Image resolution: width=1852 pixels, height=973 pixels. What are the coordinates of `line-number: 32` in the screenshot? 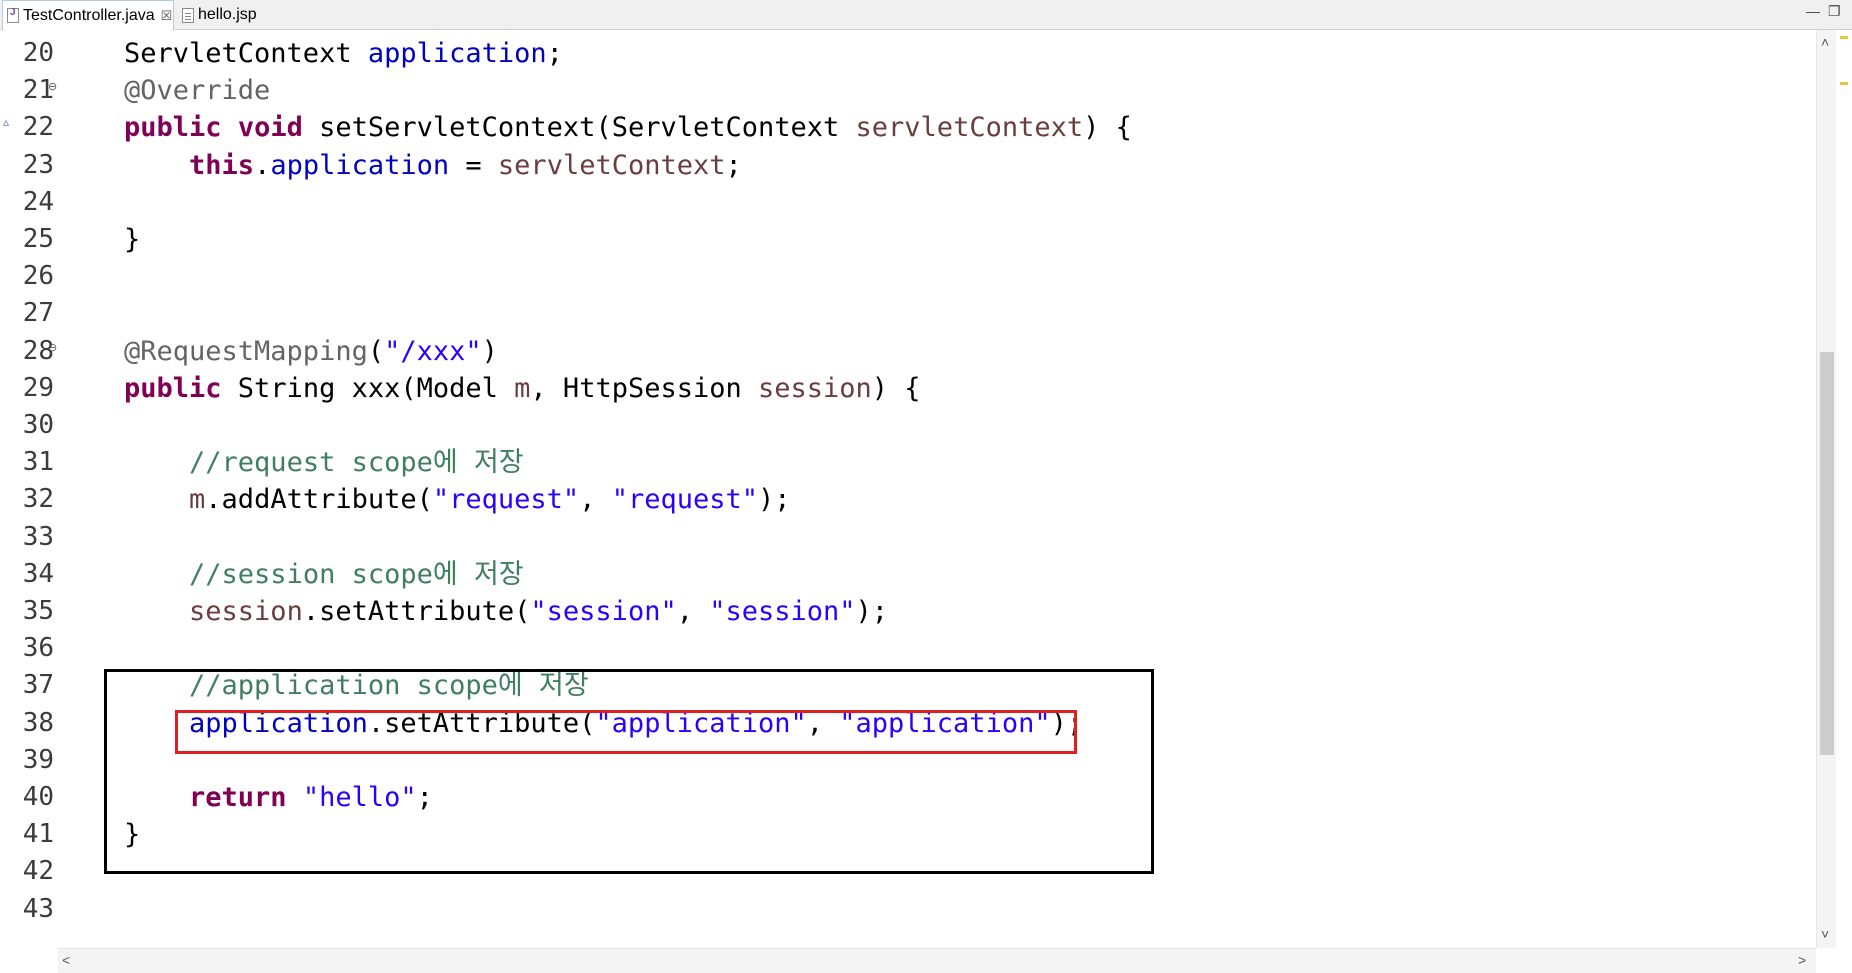 It's located at (38, 499).